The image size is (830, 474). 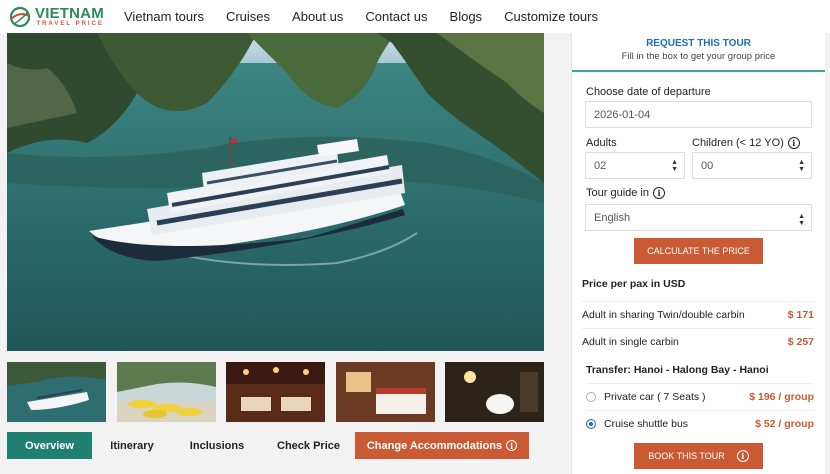 What do you see at coordinates (70, 24) in the screenshot?
I see `brand-tagline: TRAVEL PRICE` at bounding box center [70, 24].